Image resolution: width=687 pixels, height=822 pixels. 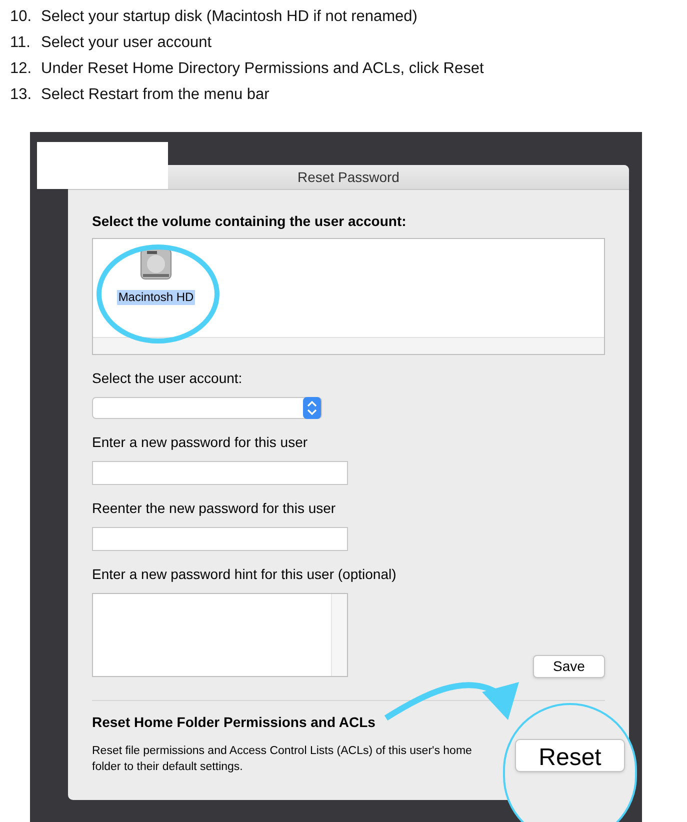 I want to click on field-label: Enter a new password for this user, so click(x=200, y=442).